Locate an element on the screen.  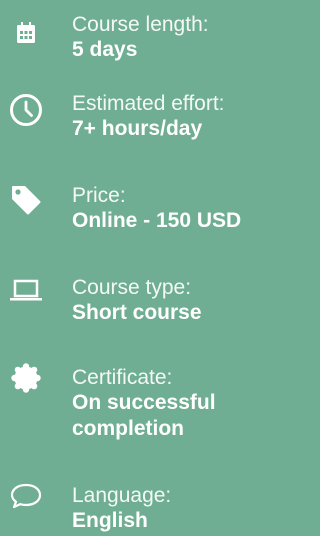
estimated-effort-label: Estimated effort: is located at coordinates (148, 103).